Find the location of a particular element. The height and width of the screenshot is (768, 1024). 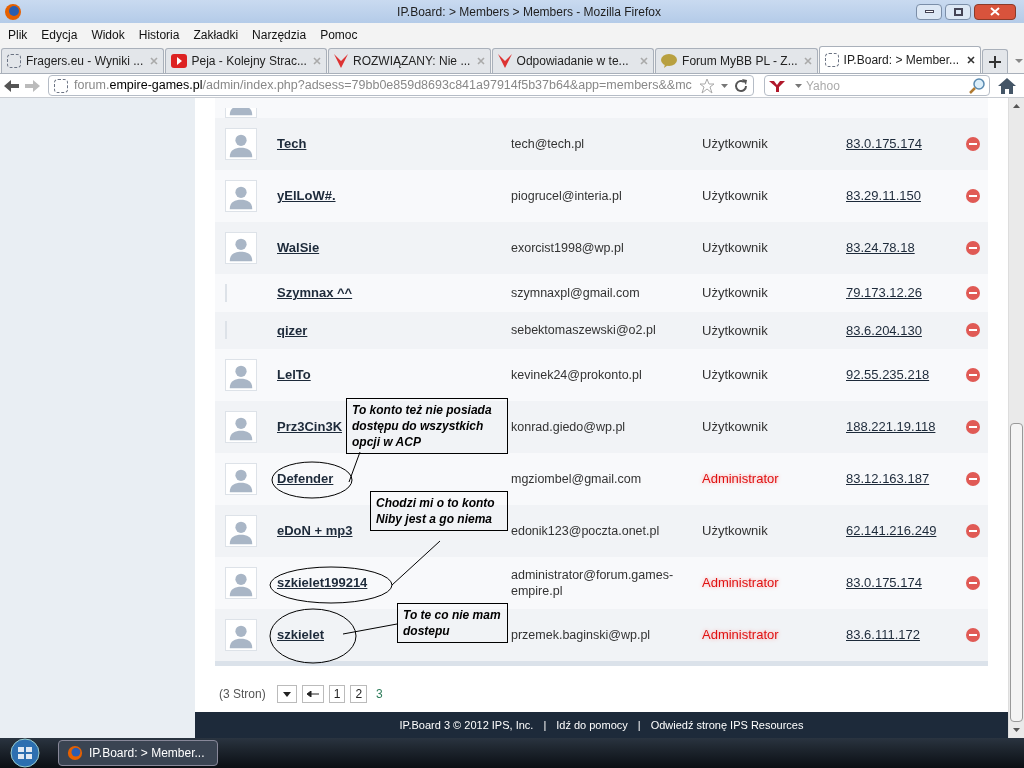

email-text: edonik123@poczta.onet.pl is located at coordinates (586, 531).